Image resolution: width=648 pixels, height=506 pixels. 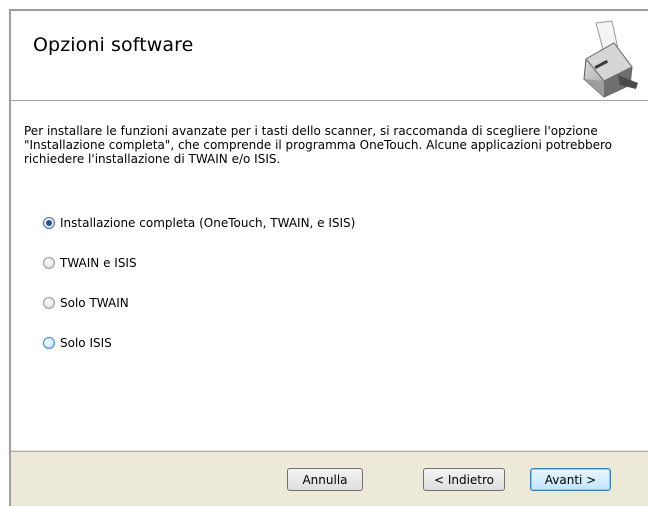 I want to click on window-top-margin, so click(x=324, y=4).